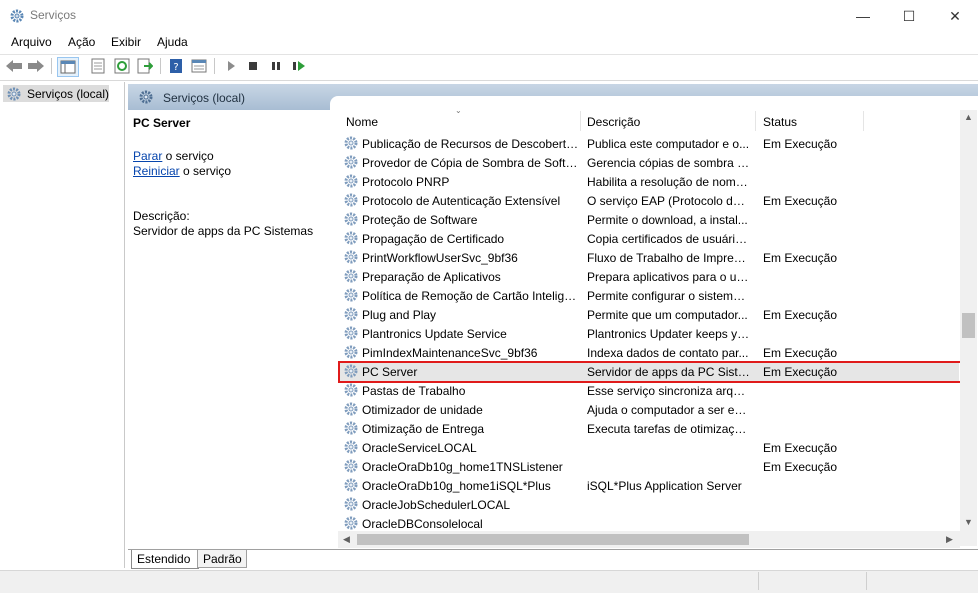 This screenshot has width=978, height=593. Describe the element at coordinates (423, 429) in the screenshot. I see `service-name-cell: Otimização de Entrega` at that location.